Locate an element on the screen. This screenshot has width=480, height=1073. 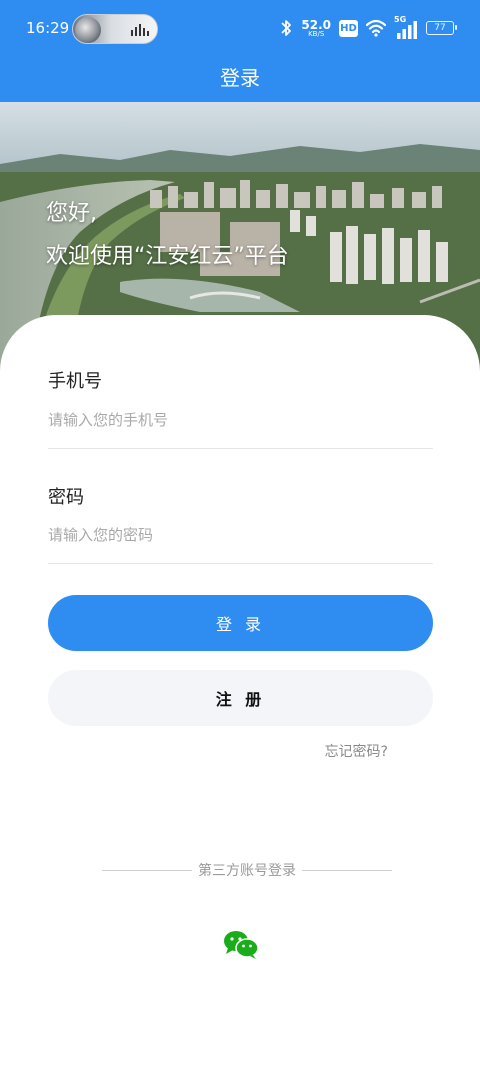
music-avatar-icon is located at coordinates (88, 30).